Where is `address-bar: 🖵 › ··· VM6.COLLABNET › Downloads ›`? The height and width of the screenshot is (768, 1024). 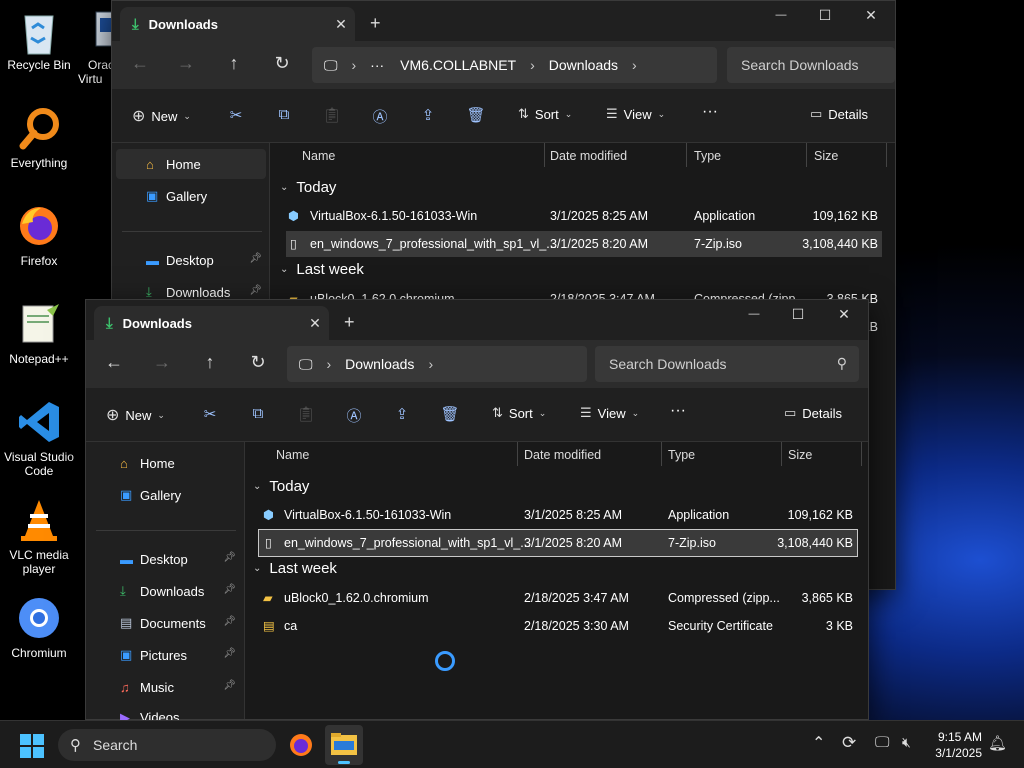 address-bar: 🖵 › ··· VM6.COLLABNET › Downloads › is located at coordinates (514, 65).